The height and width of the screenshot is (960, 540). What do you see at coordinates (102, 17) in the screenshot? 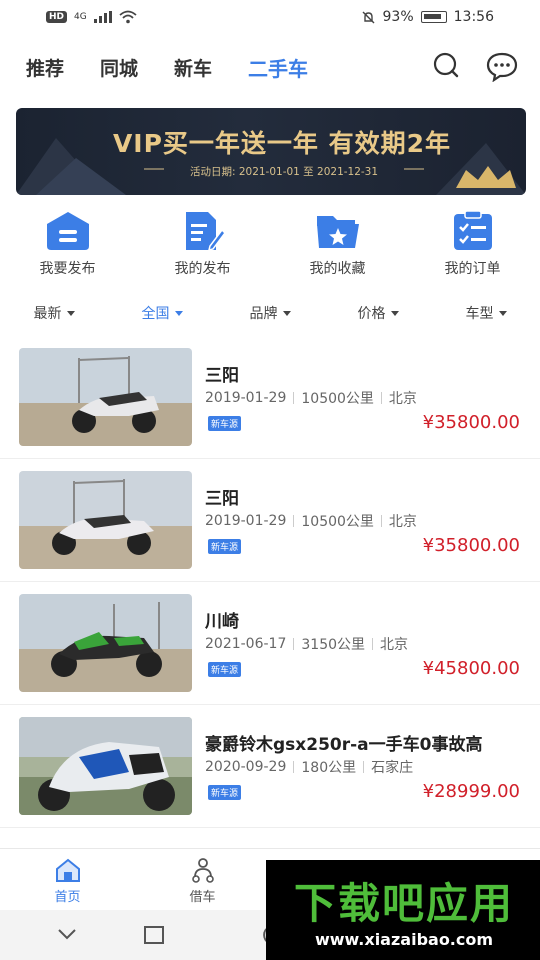
I see `signal-icon` at bounding box center [102, 17].